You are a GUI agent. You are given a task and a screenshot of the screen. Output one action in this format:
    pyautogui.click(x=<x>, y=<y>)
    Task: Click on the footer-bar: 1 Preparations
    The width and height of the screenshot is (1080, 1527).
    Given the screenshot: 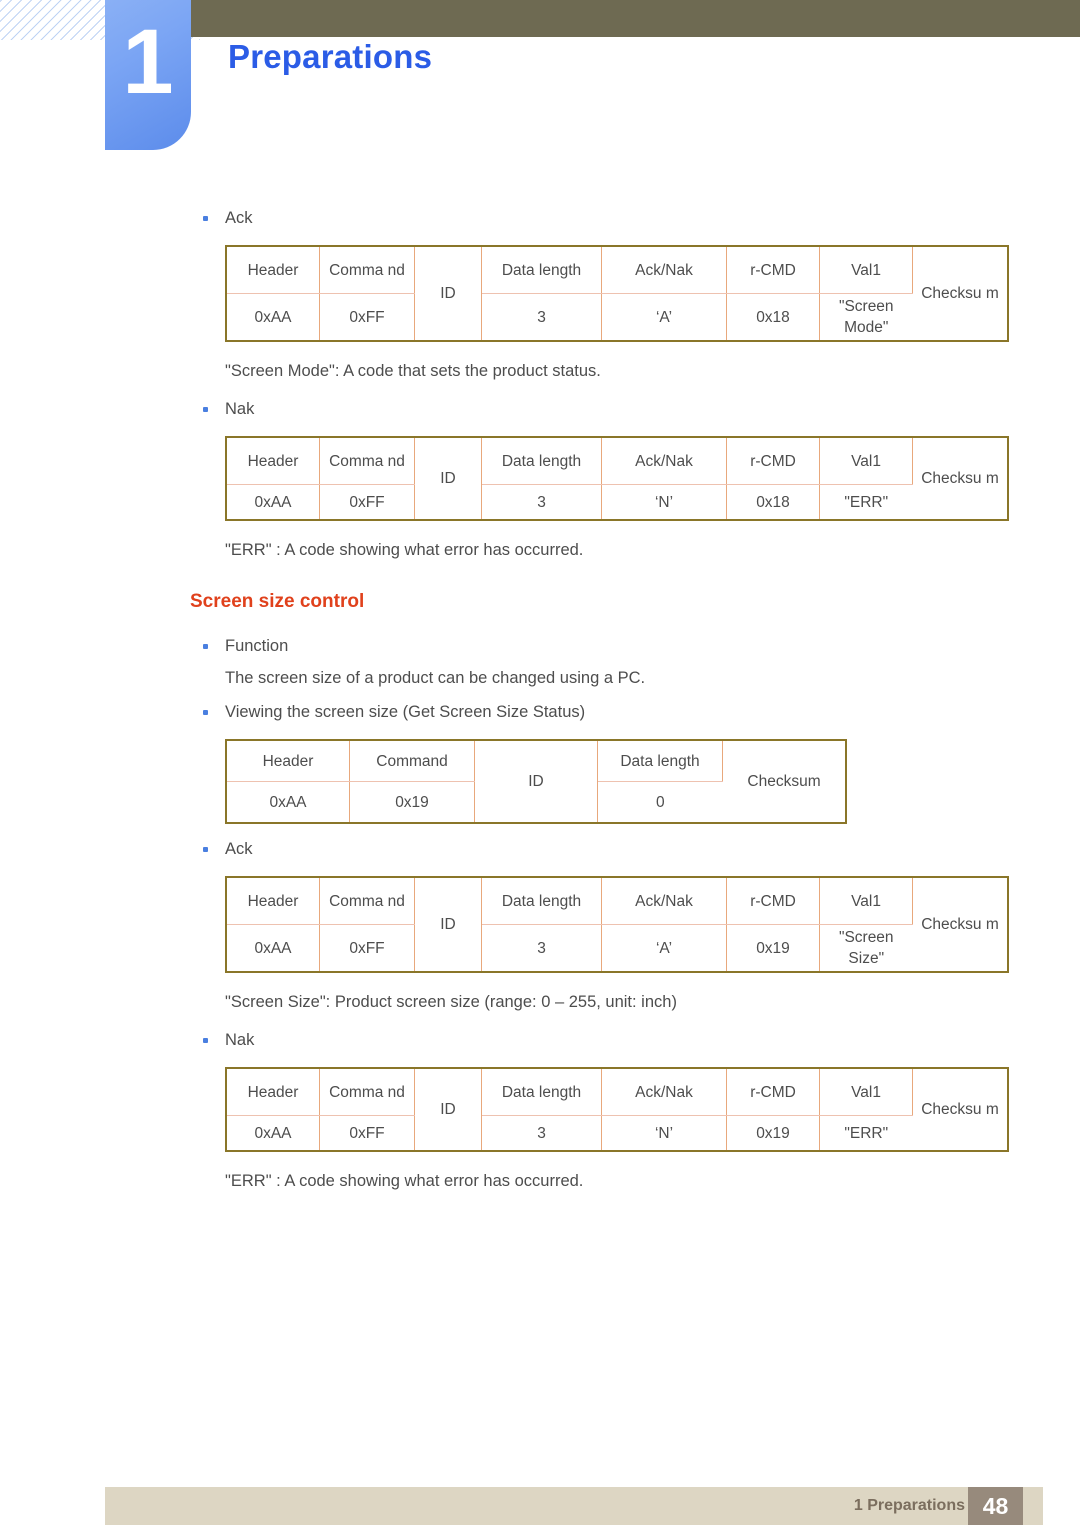 What is the action you would take?
    pyautogui.click(x=574, y=1506)
    